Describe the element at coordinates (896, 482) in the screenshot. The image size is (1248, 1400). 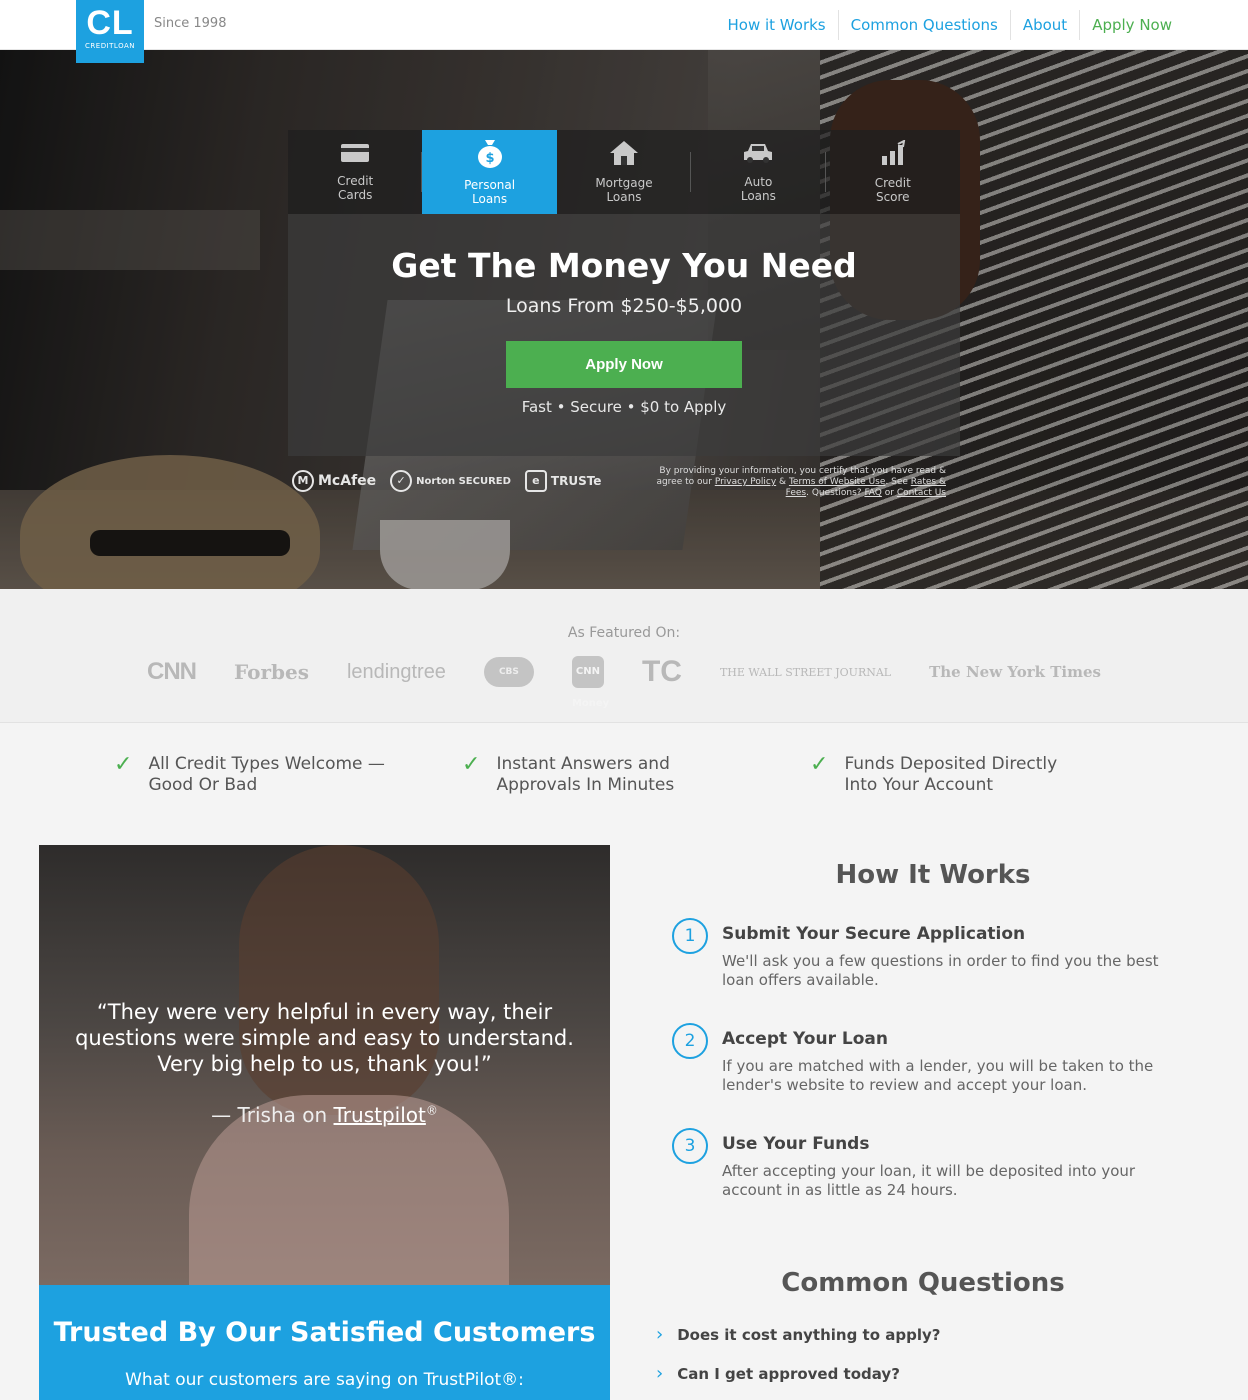
I see `disclaimer-see: . See` at that location.